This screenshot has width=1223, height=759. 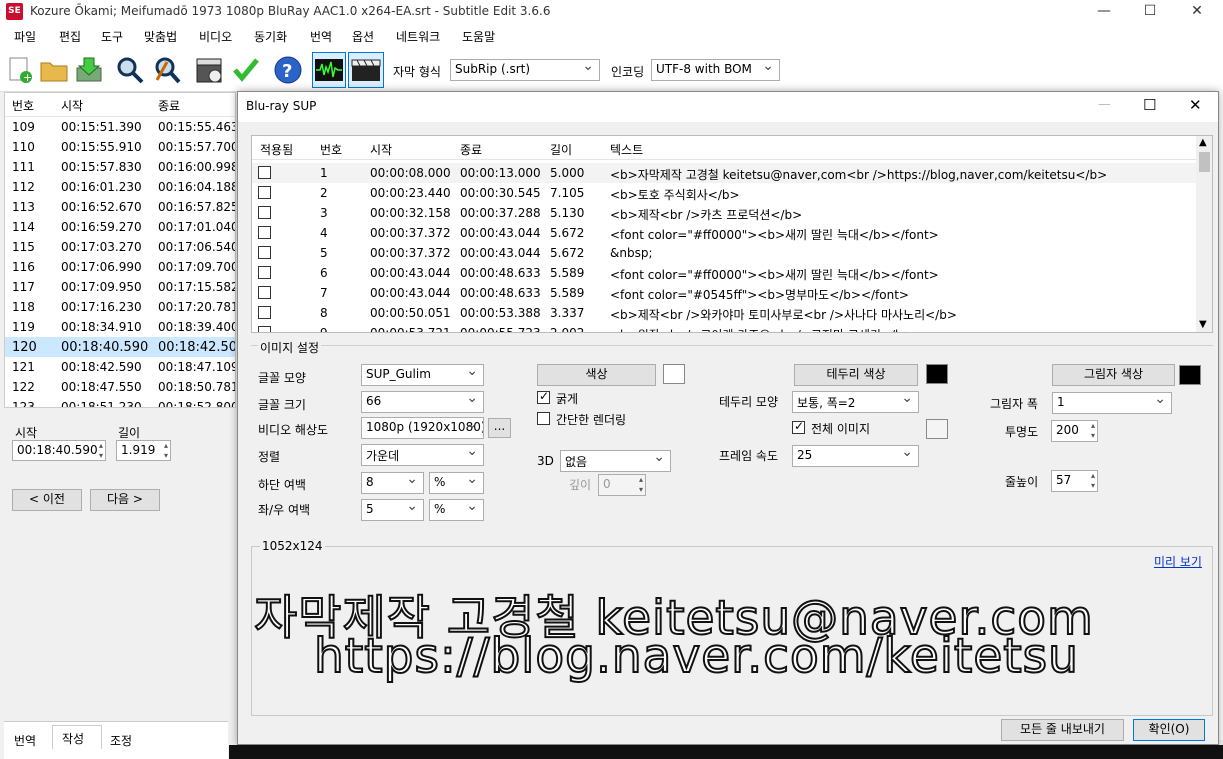 What do you see at coordinates (160, 36) in the screenshot?
I see `menu-spellcheck: 맞춤법` at bounding box center [160, 36].